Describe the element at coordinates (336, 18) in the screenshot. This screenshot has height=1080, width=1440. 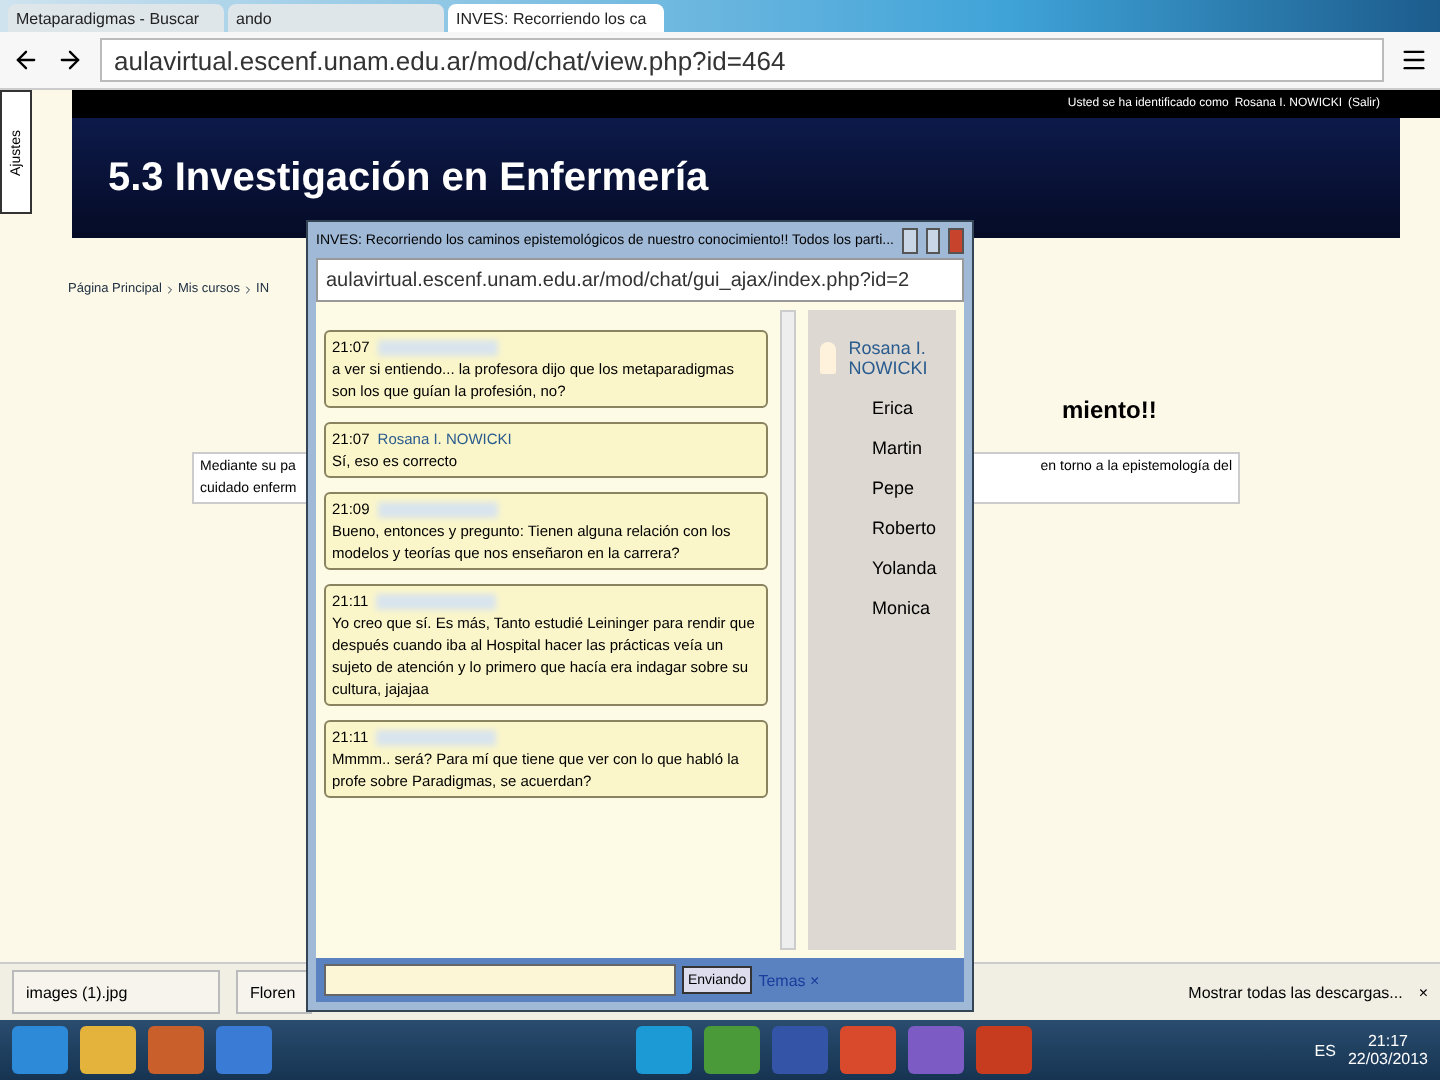
I see `browser-tab: ando` at that location.